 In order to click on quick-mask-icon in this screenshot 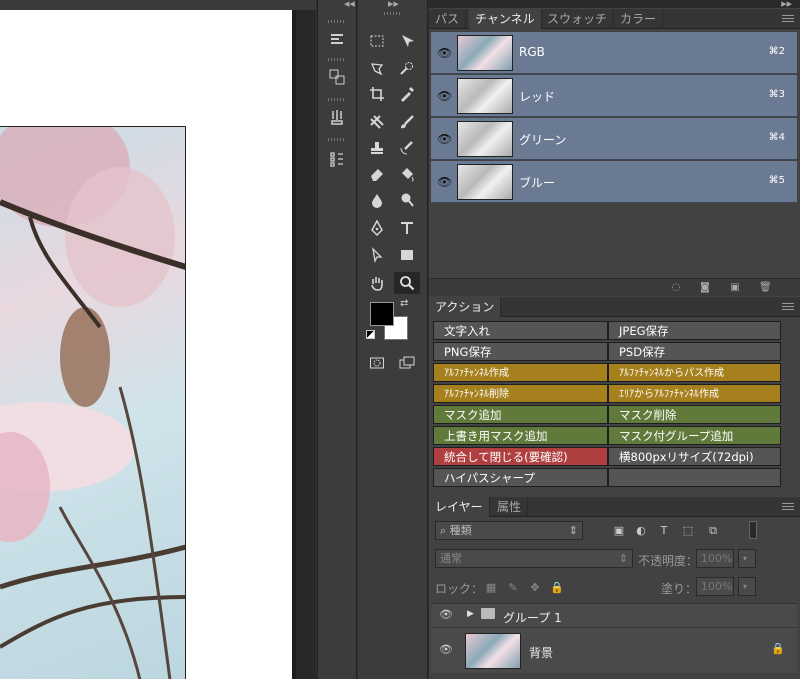, I will do `click(377, 363)`.